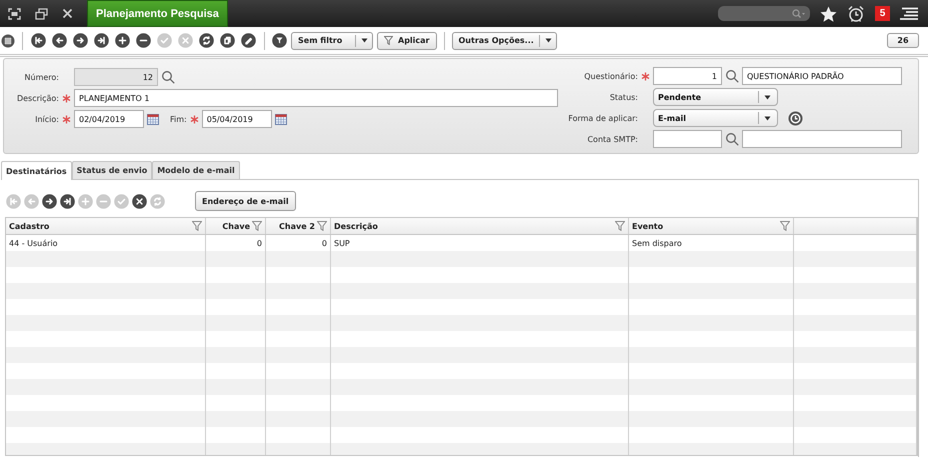 The height and width of the screenshot is (459, 928). What do you see at coordinates (332, 41) in the screenshot?
I see `filter-dropdown: Sem filtro` at bounding box center [332, 41].